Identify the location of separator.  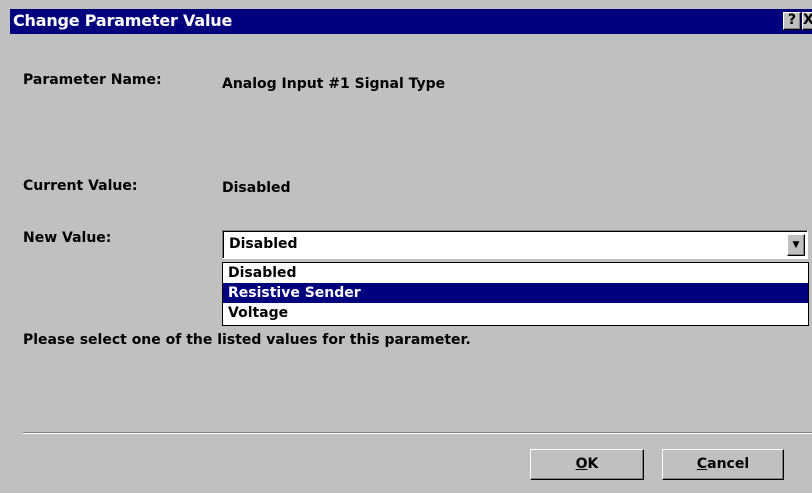
(417, 433).